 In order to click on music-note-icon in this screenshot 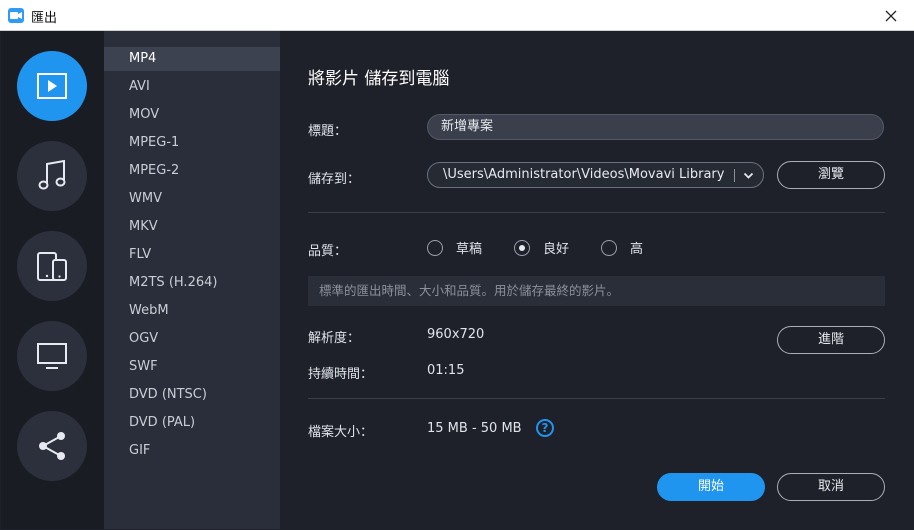, I will do `click(52, 175)`.